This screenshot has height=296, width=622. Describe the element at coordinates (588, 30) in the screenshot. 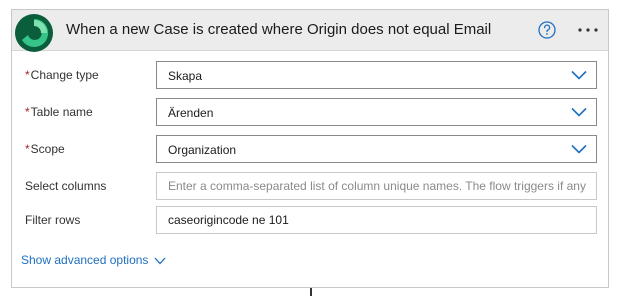

I see `more-ellipsis-icon` at that location.